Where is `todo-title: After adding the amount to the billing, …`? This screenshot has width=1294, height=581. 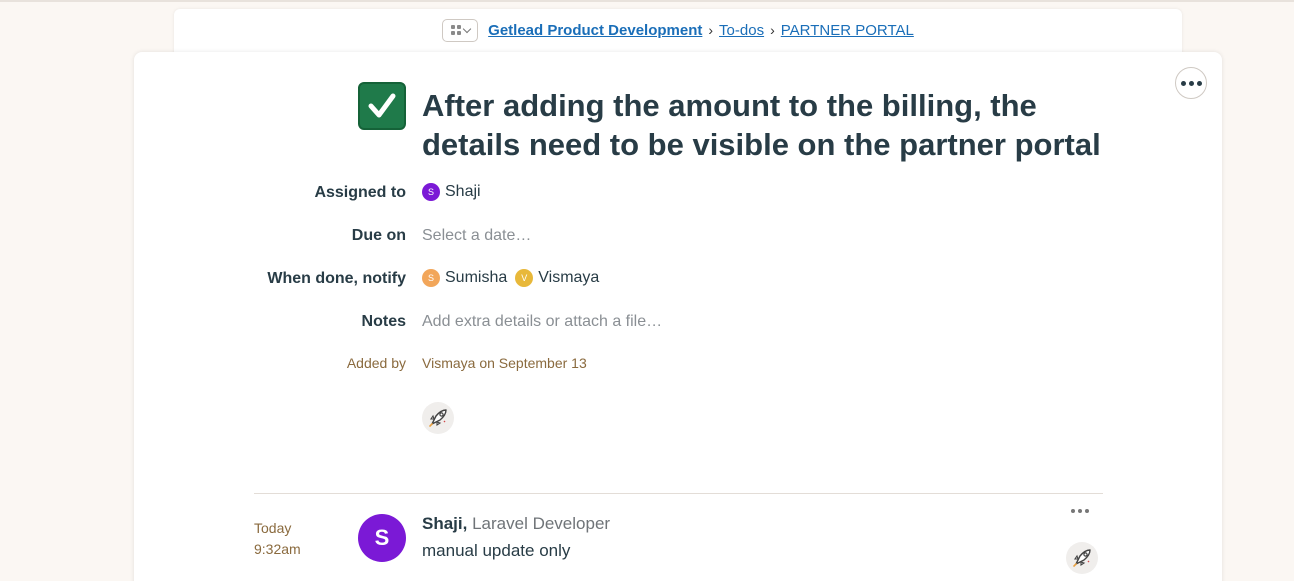
todo-title: After adding the amount to the billing, … is located at coordinates (772, 125).